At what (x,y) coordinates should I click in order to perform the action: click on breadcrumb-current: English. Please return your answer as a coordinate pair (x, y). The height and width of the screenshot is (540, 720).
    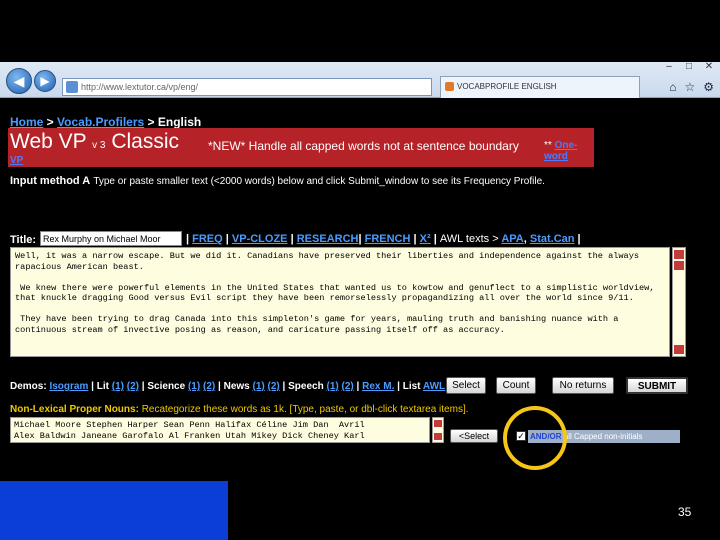
    Looking at the image, I should click on (179, 122).